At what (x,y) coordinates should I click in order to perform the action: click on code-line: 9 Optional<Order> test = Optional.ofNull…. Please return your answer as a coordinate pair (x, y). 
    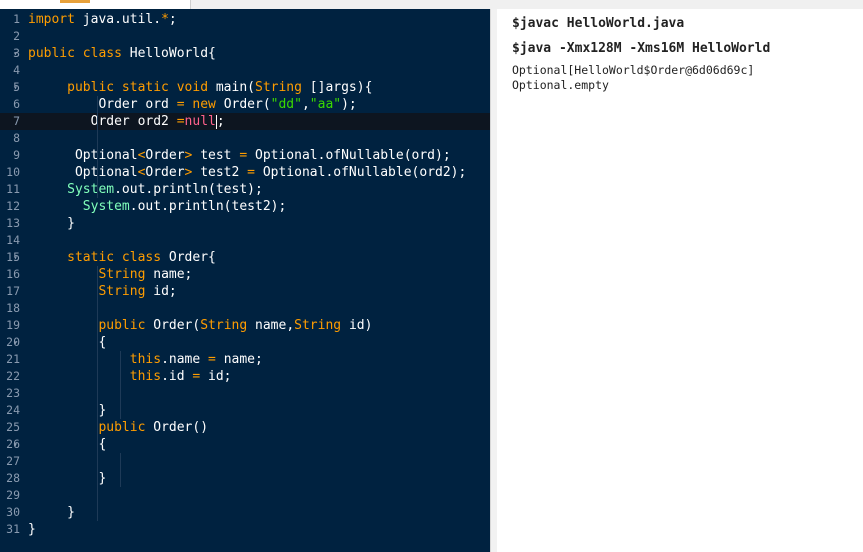
    Looking at the image, I should click on (245, 155).